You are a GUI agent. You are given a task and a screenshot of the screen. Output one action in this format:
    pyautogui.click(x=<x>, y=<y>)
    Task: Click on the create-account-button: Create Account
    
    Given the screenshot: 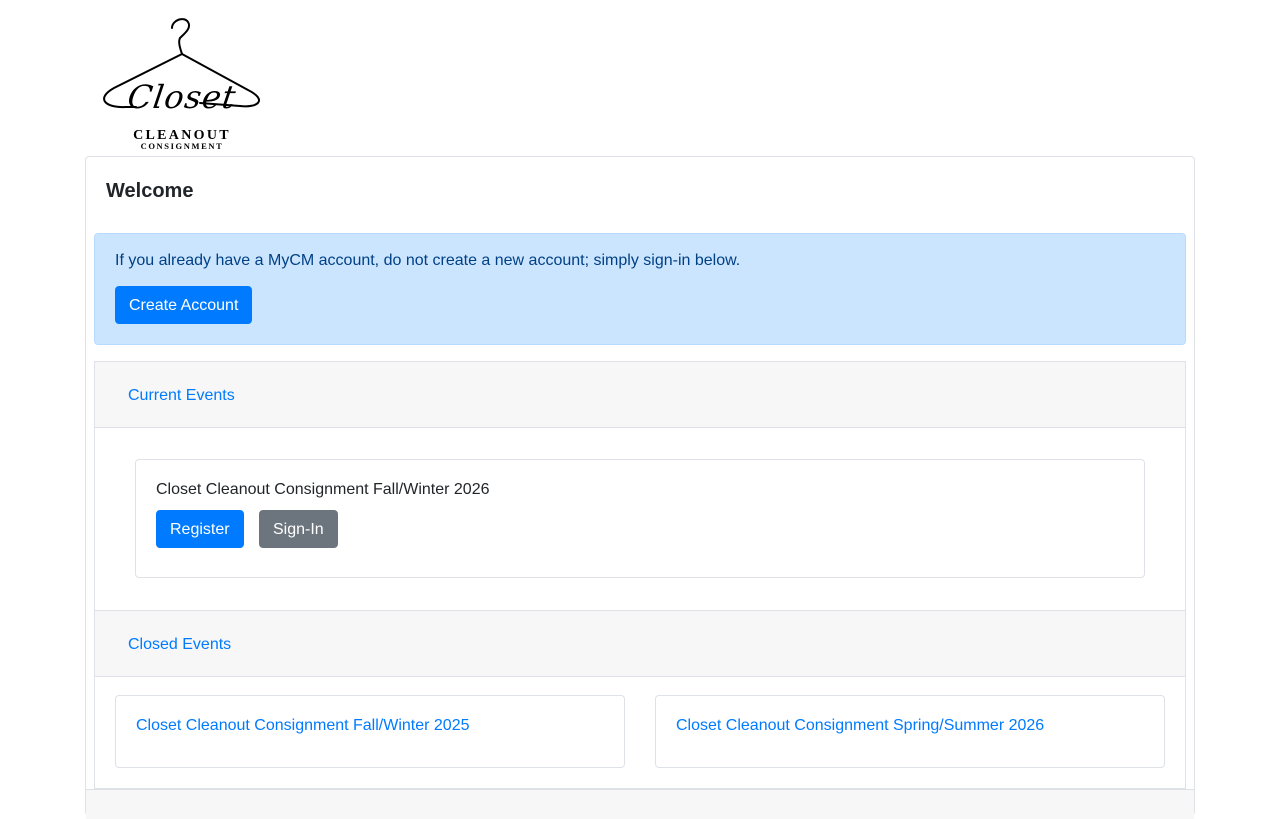 What is the action you would take?
    pyautogui.click(x=184, y=305)
    